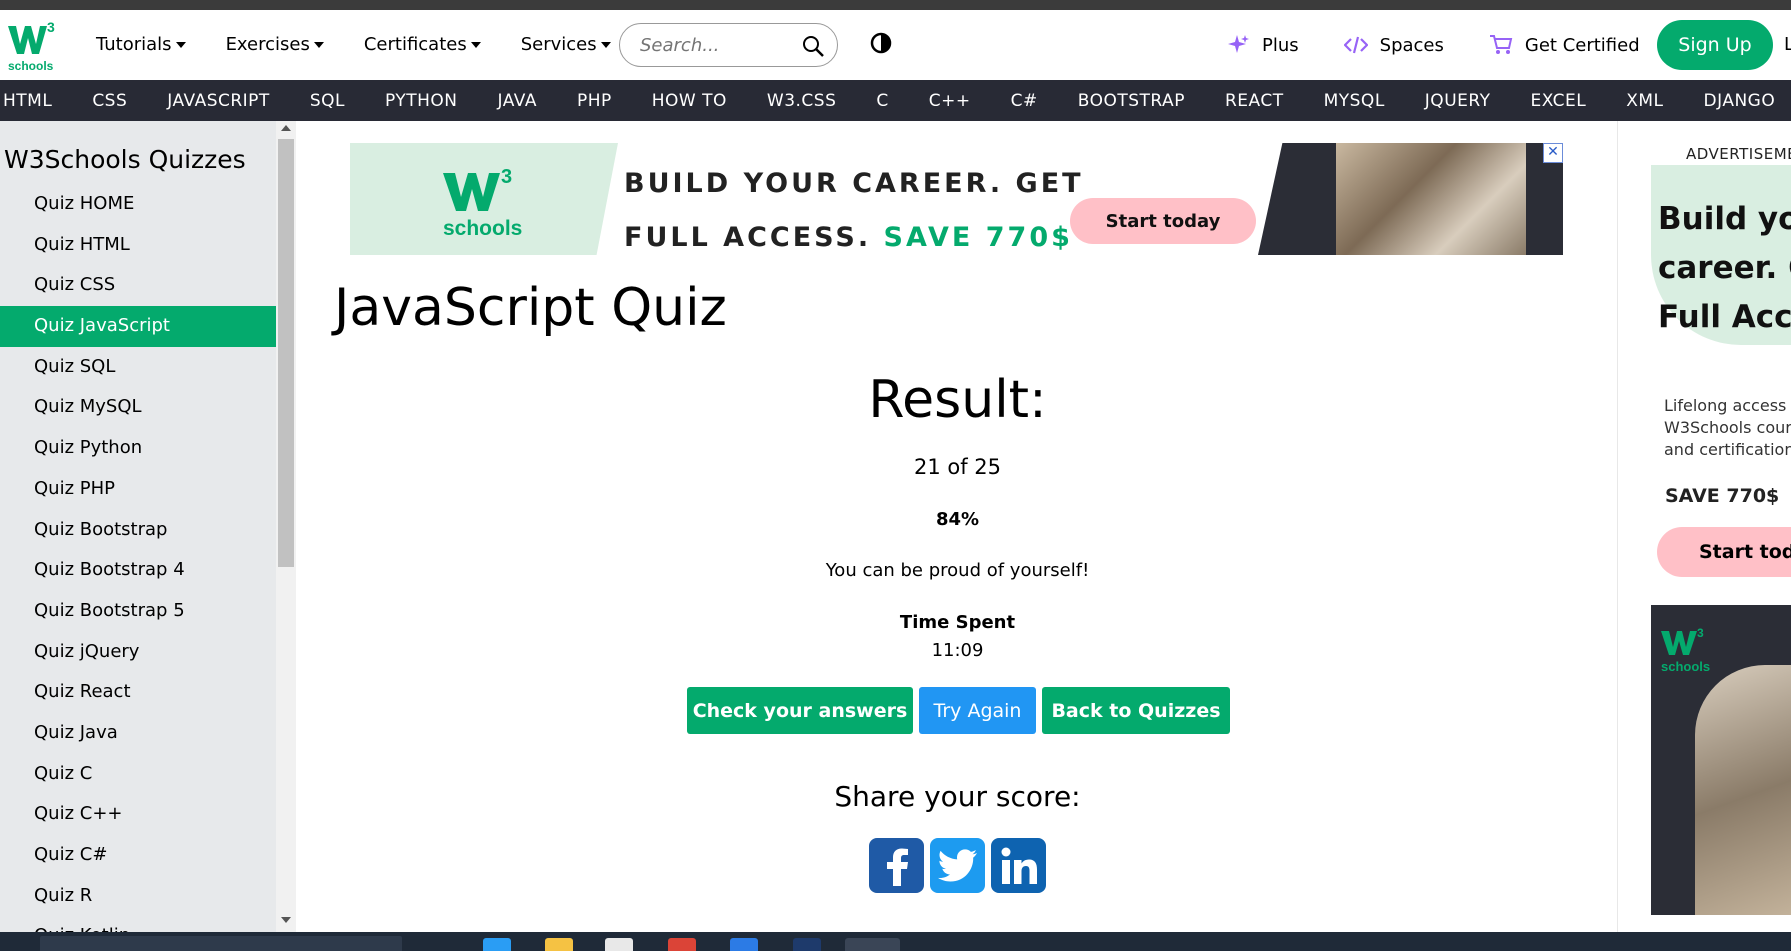 The image size is (1791, 951). What do you see at coordinates (1564, 45) in the screenshot?
I see `get-certified-link: Get Certified` at bounding box center [1564, 45].